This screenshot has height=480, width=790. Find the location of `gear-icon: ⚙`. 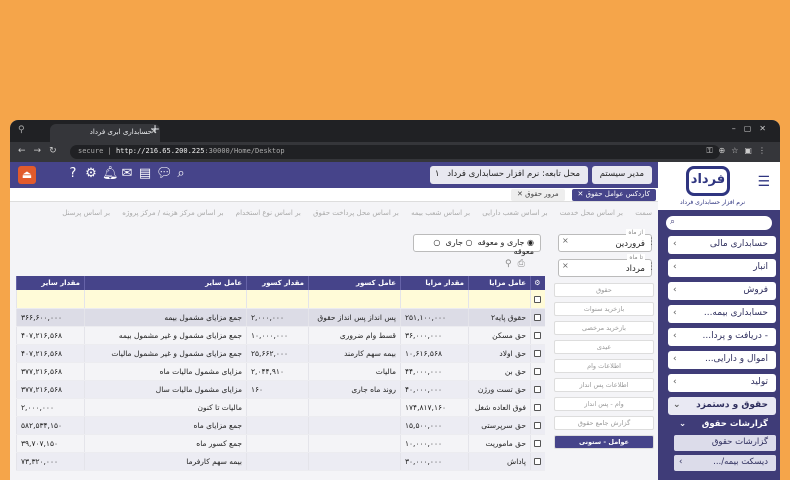

gear-icon: ⚙ is located at coordinates (93, 173).